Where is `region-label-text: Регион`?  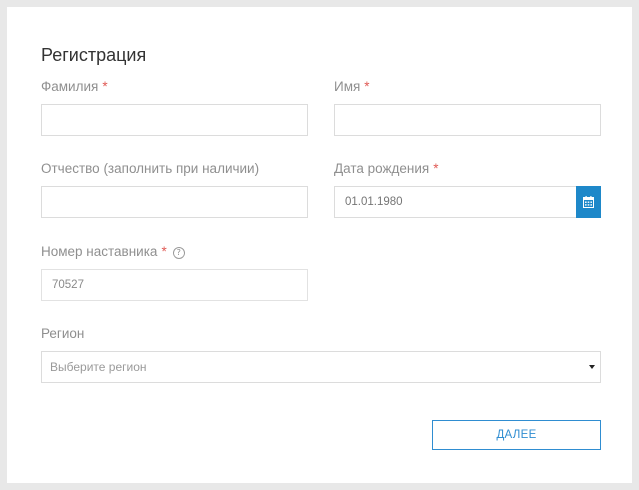 region-label-text: Регион is located at coordinates (63, 333).